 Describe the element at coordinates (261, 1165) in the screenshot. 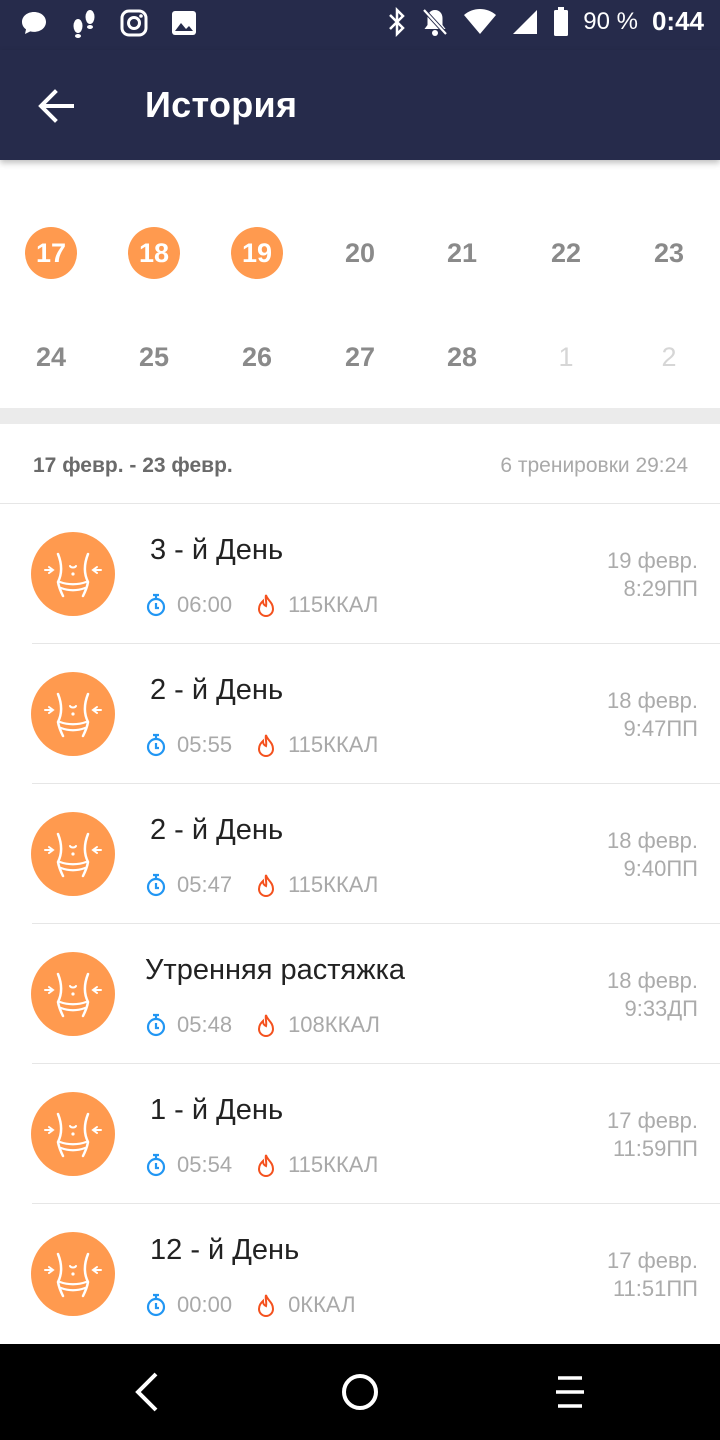

I see `workout-meta: 05:54 115ККАЛ` at that location.